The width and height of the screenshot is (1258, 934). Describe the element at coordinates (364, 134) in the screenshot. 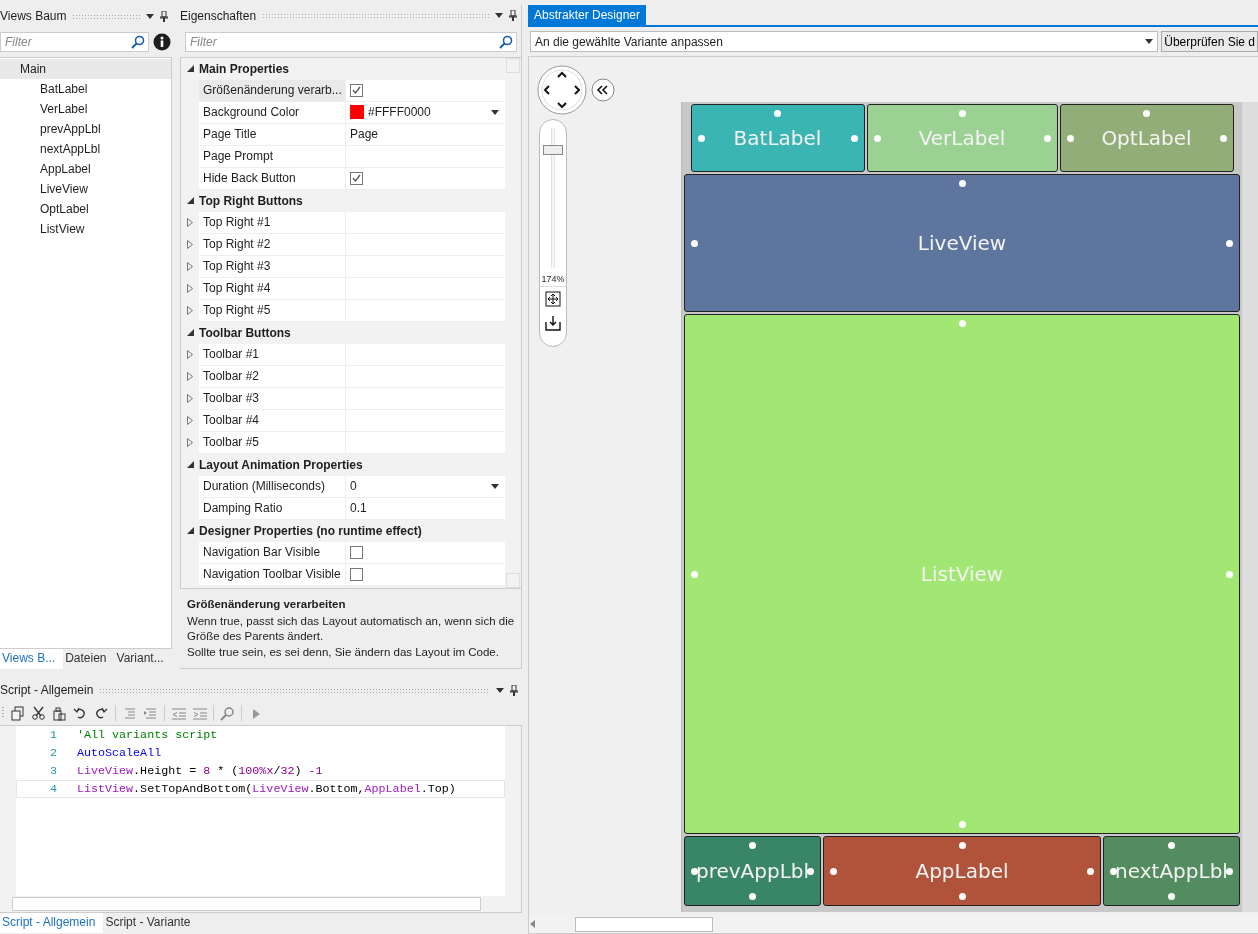

I see `property-value: Page` at that location.